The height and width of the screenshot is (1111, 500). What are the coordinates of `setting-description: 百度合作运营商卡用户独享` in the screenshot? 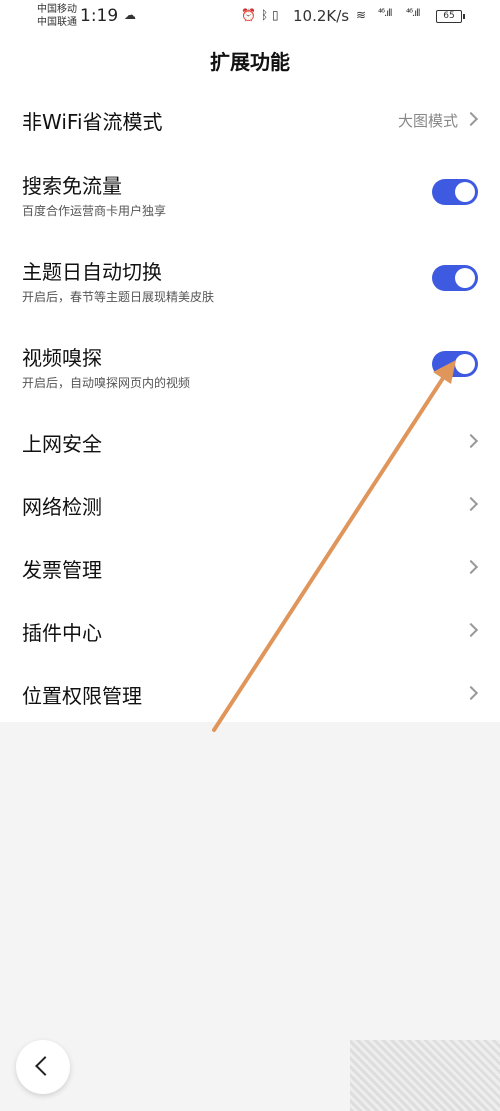 It's located at (94, 211).